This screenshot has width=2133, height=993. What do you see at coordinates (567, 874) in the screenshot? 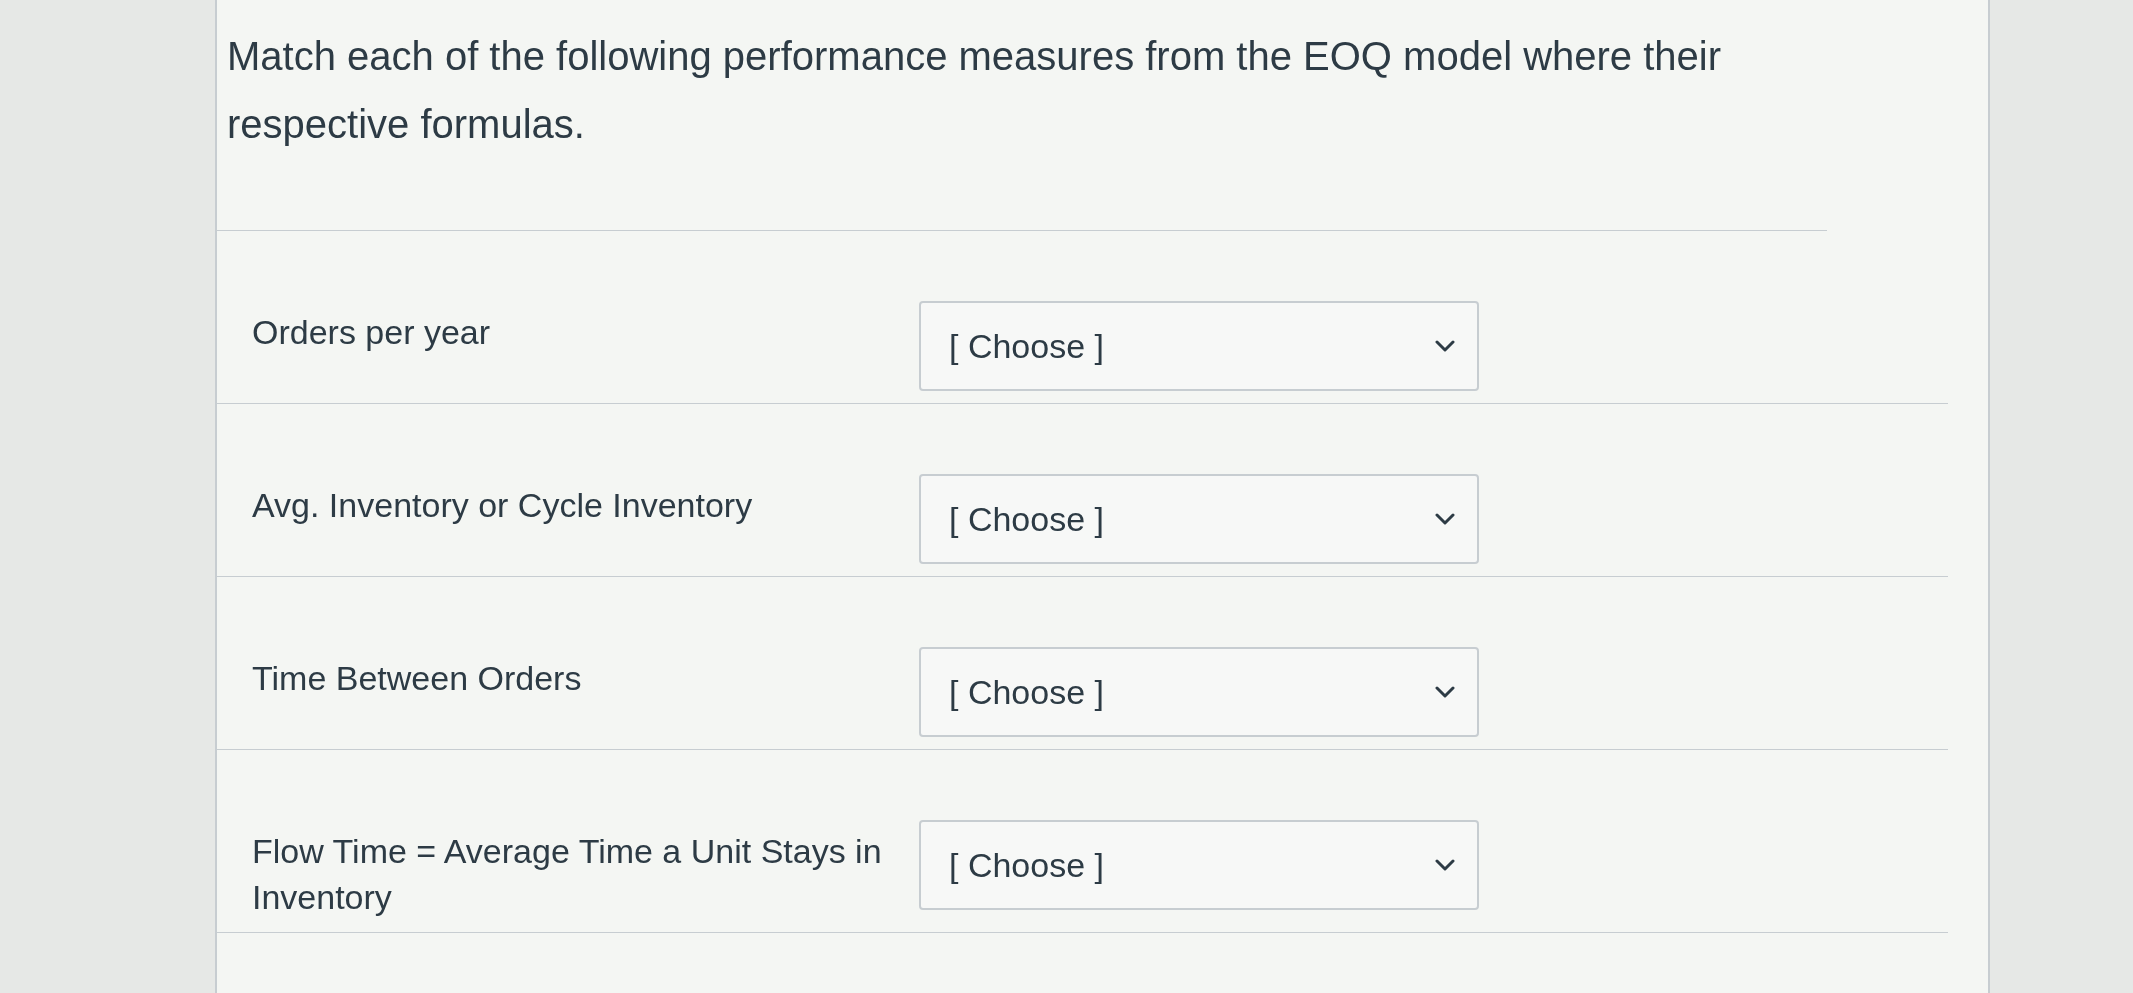
I see `measure-label: Flow Time = Average Time a Unit Stays in Inventory` at bounding box center [567, 874].